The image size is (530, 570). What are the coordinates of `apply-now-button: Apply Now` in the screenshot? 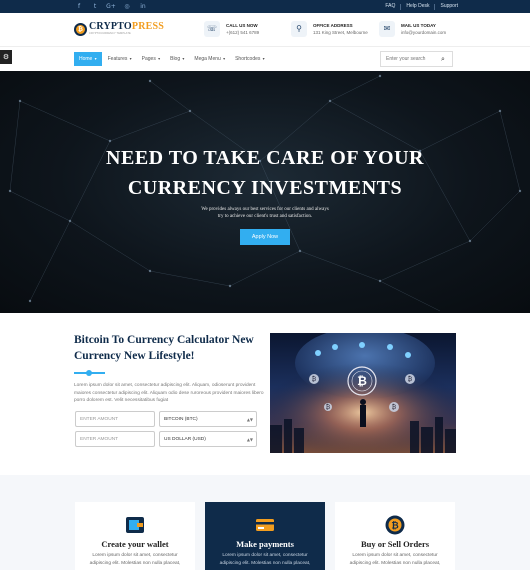 It's located at (265, 237).